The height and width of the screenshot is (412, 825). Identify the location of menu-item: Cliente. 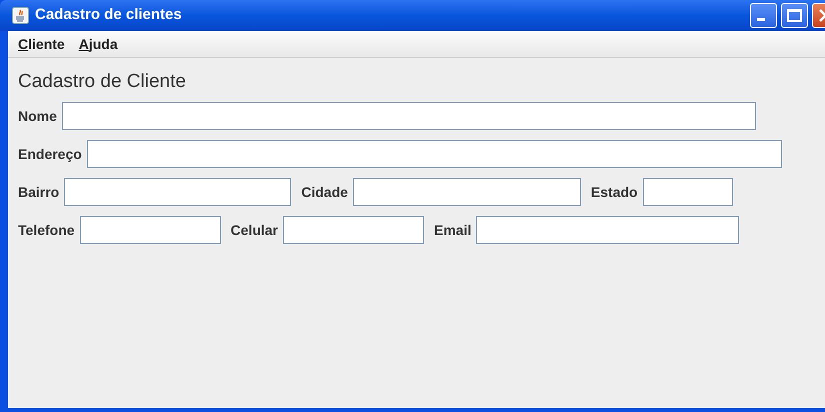
(41, 44).